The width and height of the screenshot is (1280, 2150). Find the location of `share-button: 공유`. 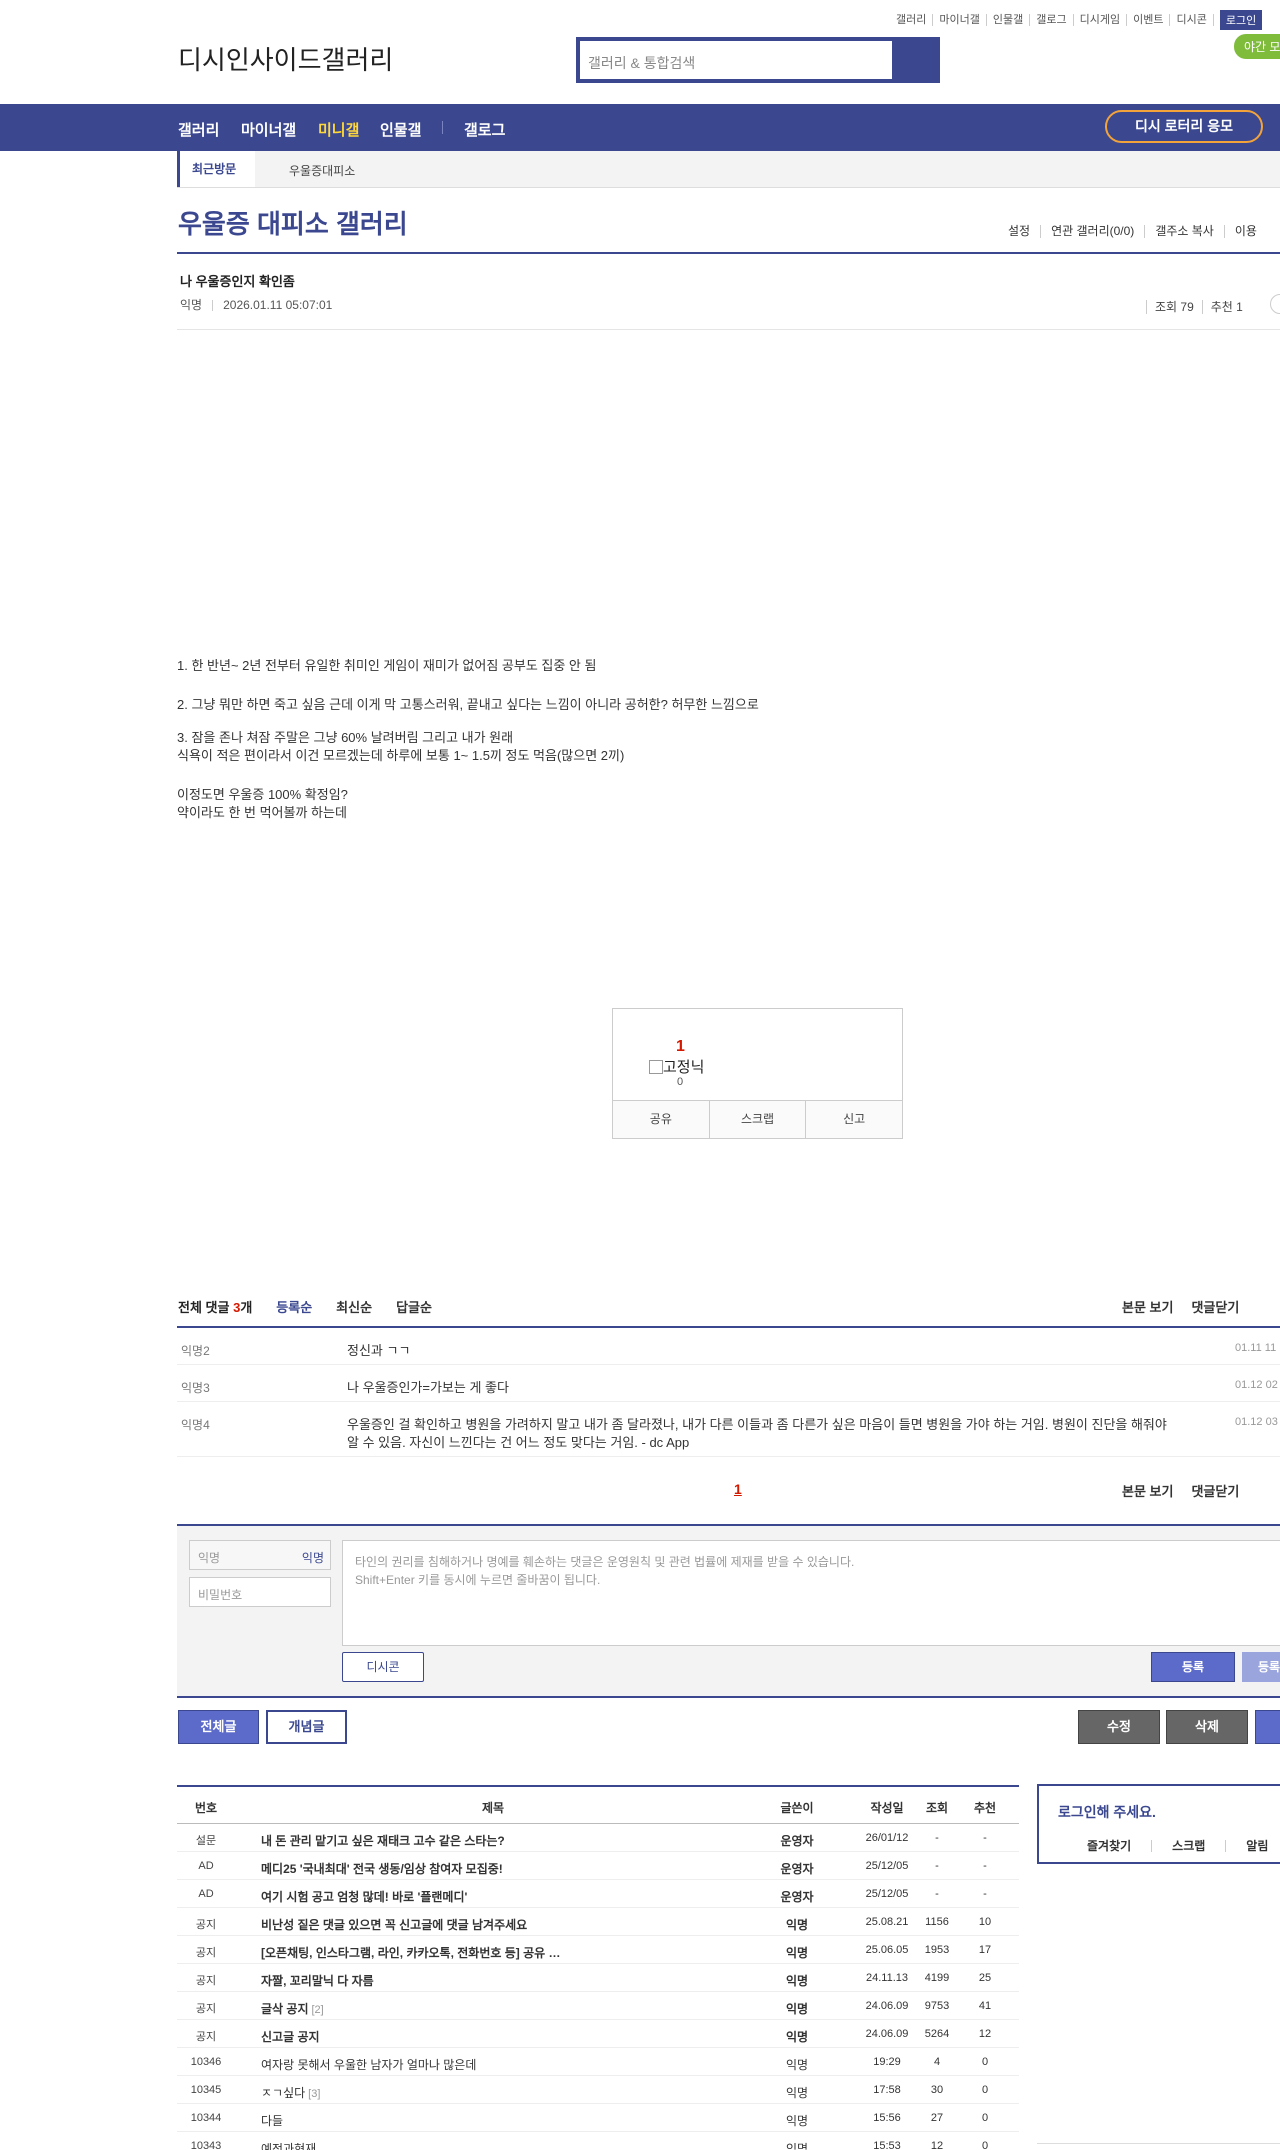

share-button: 공유 is located at coordinates (661, 1119).